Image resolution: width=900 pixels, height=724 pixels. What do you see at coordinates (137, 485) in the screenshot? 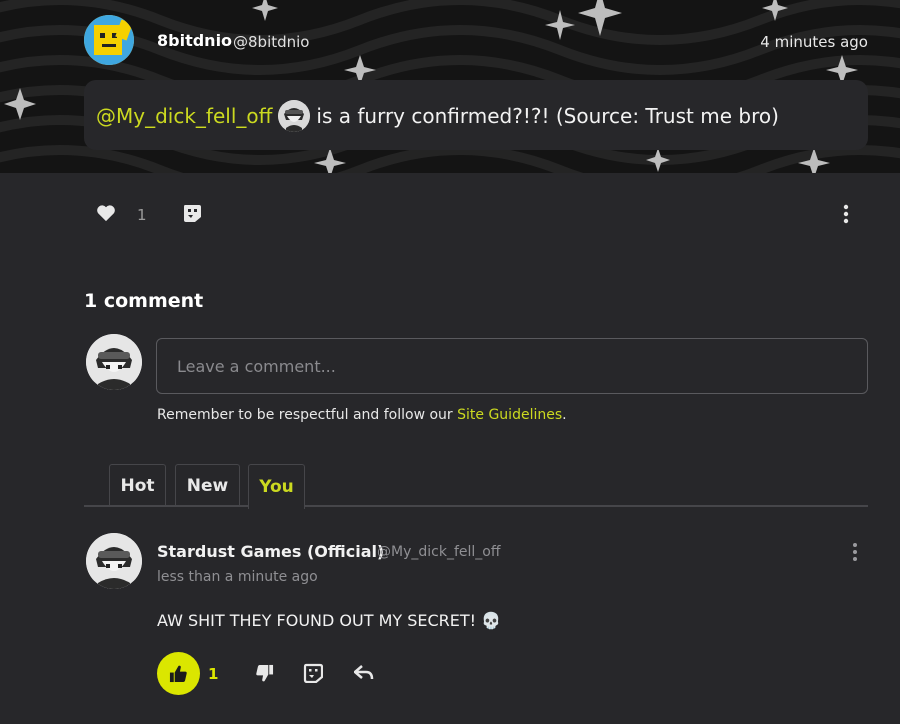
I see `tab-hot: Hot` at bounding box center [137, 485].